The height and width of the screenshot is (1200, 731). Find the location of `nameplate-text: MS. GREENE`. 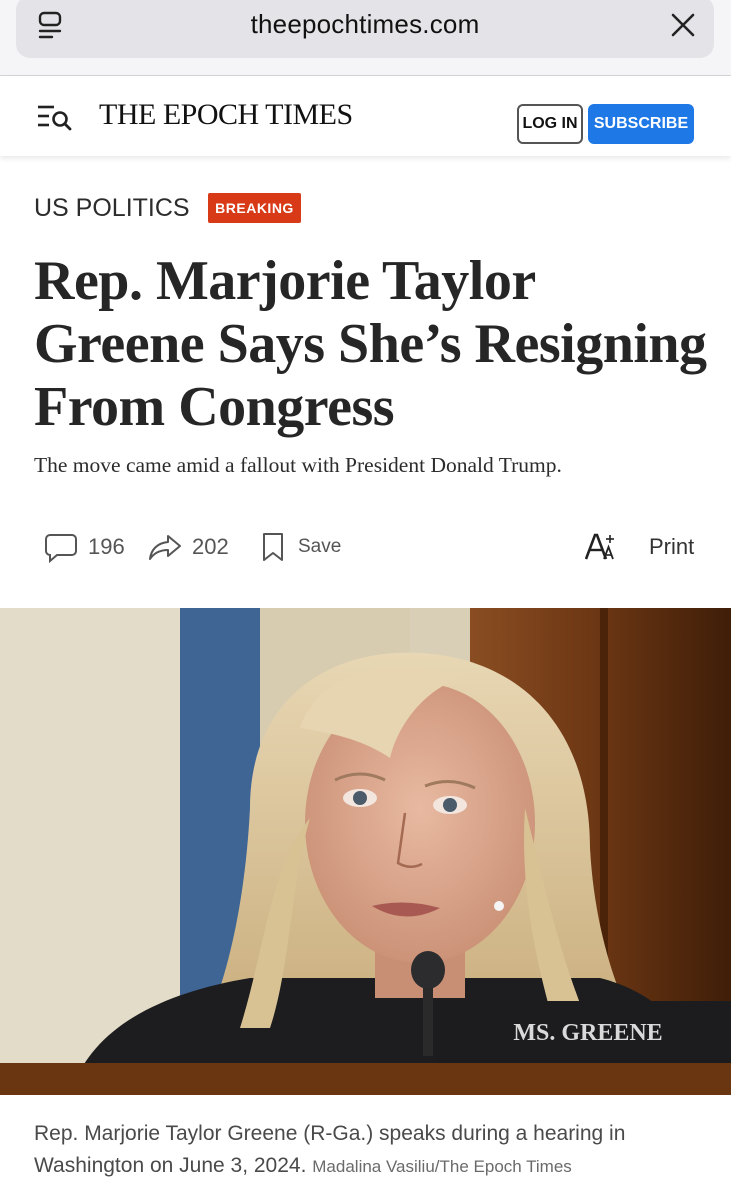

nameplate-text: MS. GREENE is located at coordinates (587, 1033).